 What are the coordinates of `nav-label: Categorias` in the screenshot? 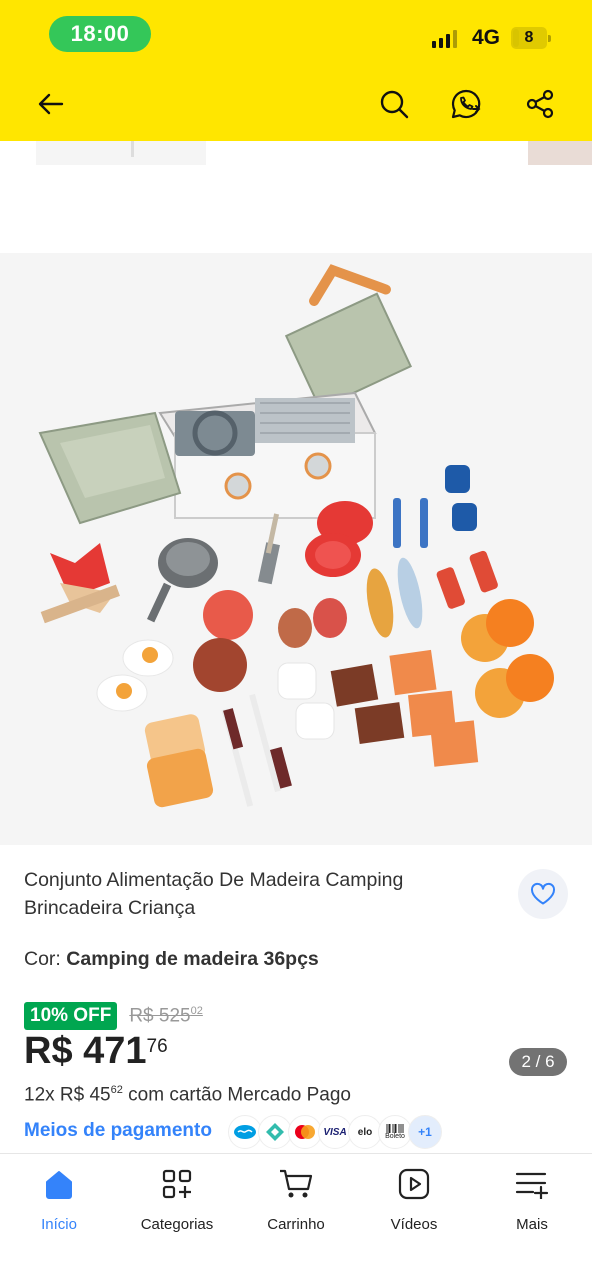 It's located at (177, 1224).